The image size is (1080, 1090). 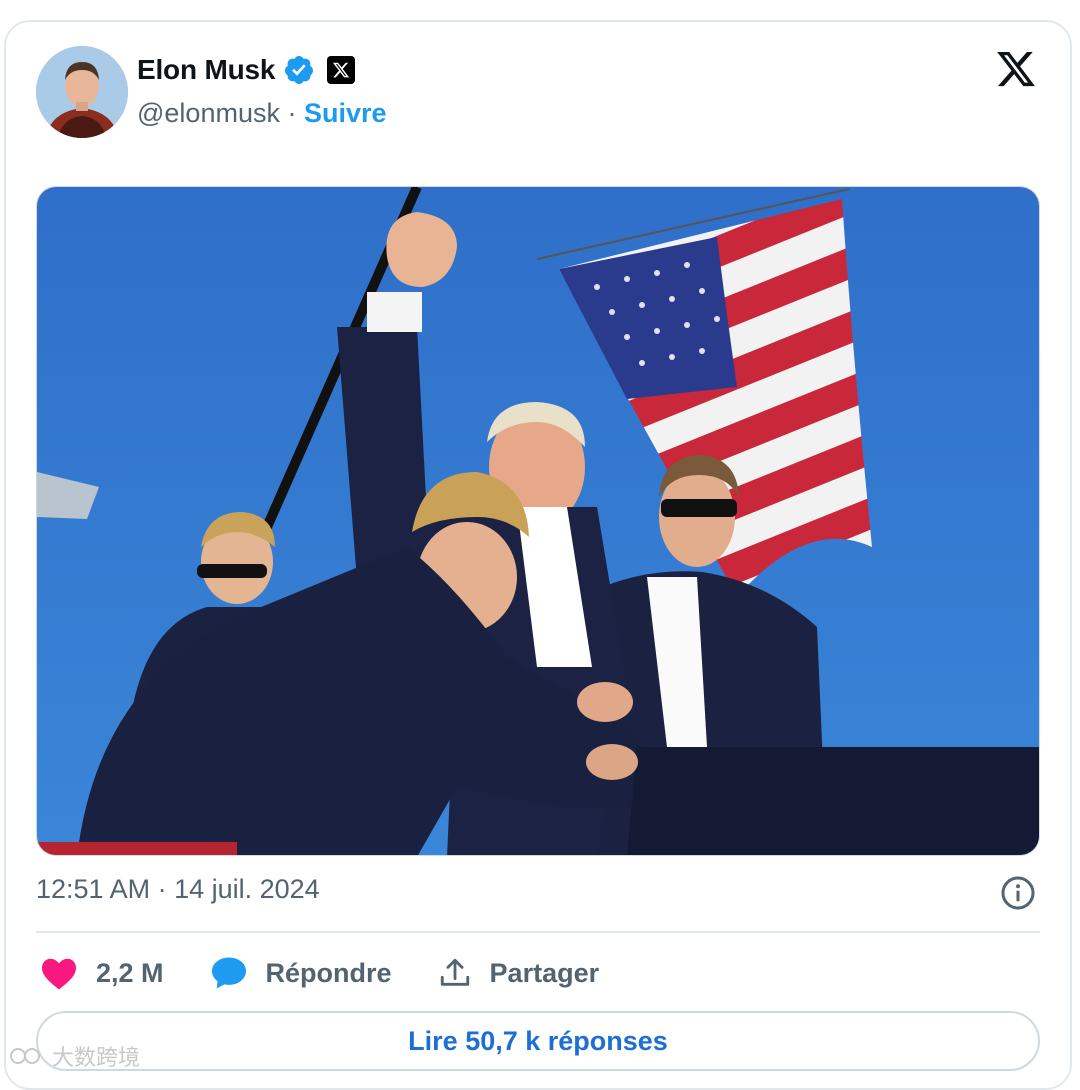 What do you see at coordinates (341, 70) in the screenshot?
I see `x-affiliation-badge-icon` at bounding box center [341, 70].